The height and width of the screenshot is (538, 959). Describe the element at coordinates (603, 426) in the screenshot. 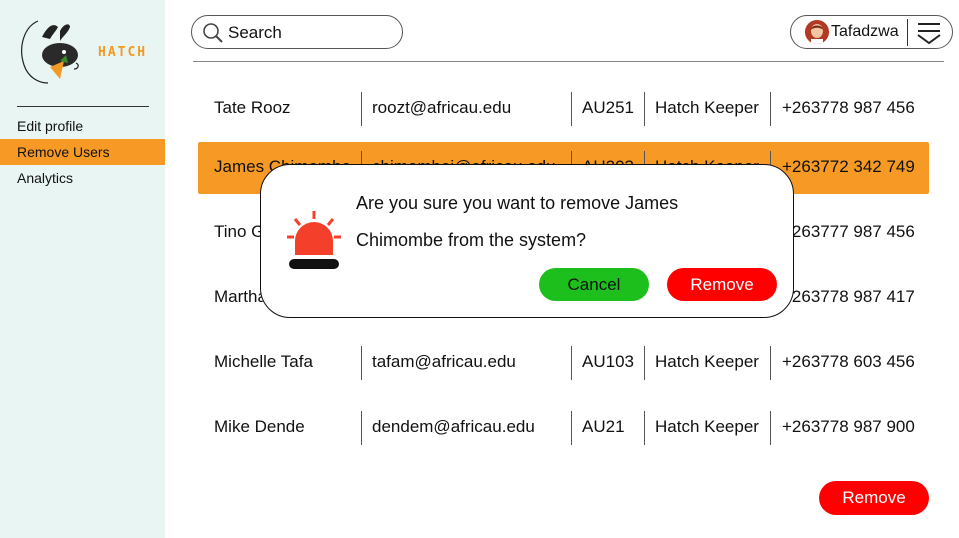

I see `user-id-cell: AU21` at that location.